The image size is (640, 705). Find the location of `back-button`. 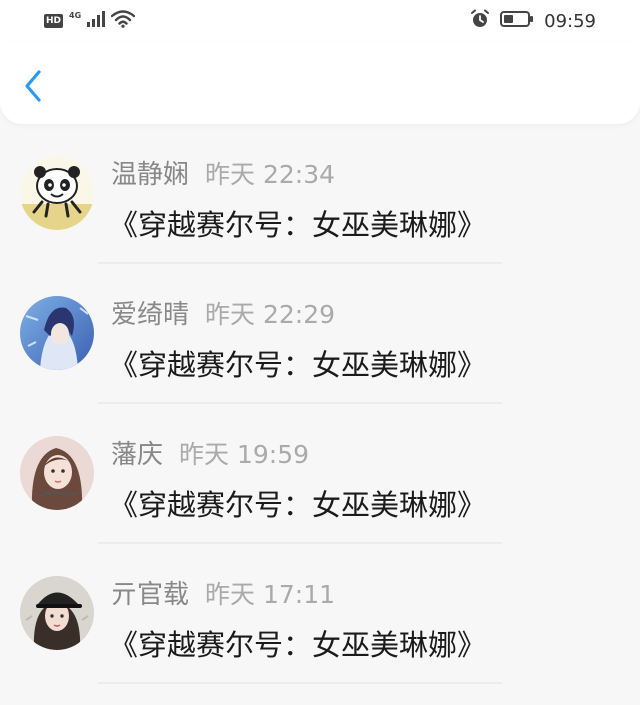

back-button is located at coordinates (33, 88).